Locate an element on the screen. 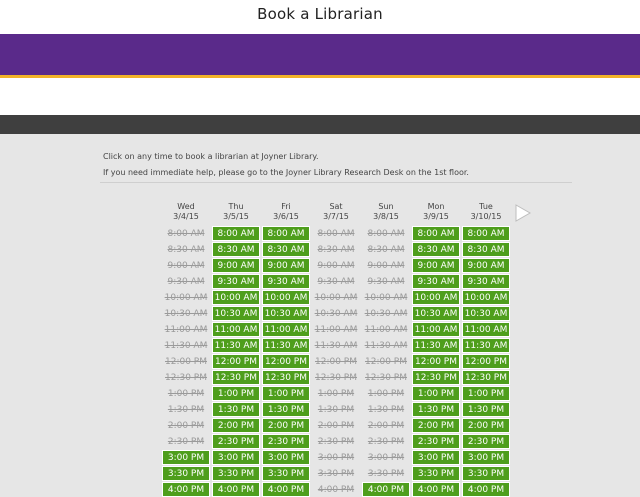  nav-spacer is located at coordinates (320, 96).